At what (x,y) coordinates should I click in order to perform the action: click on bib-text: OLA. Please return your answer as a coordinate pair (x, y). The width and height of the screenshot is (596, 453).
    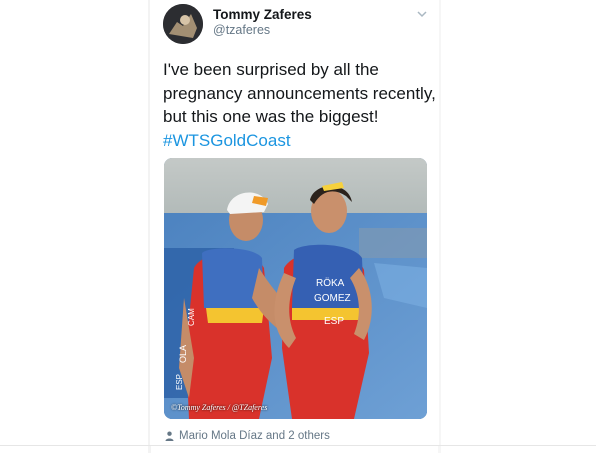
    Looking at the image, I should click on (183, 354).